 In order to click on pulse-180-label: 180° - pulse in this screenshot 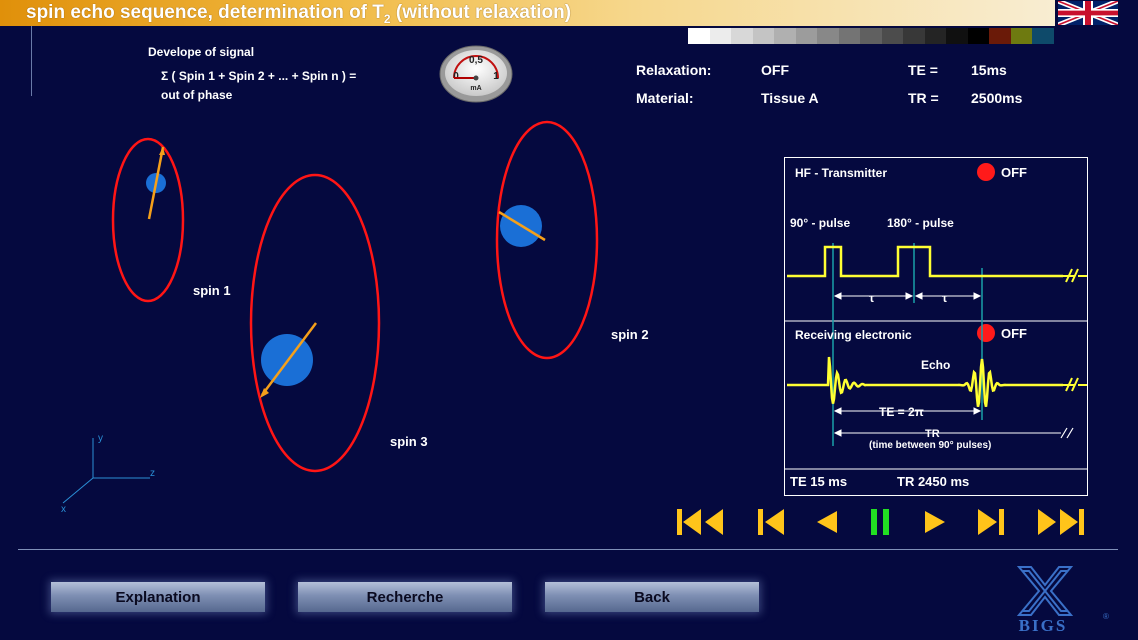, I will do `click(920, 223)`.